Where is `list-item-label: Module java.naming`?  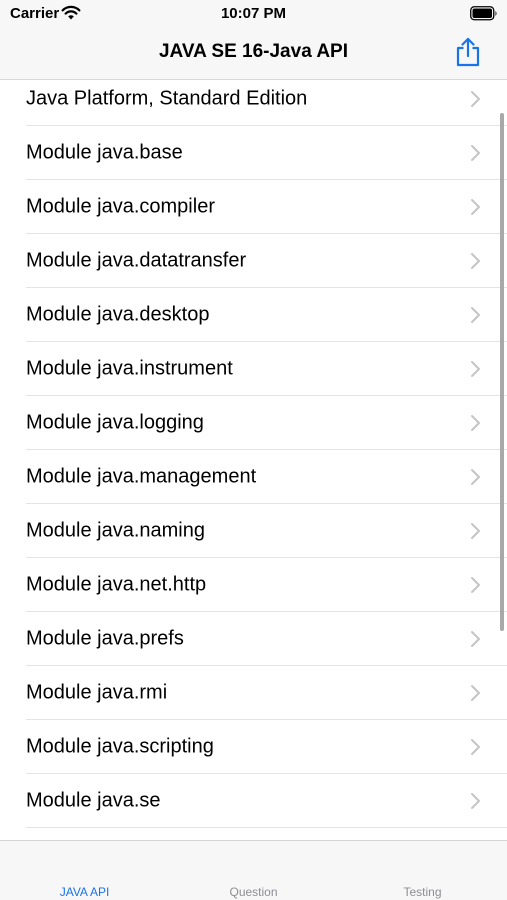 list-item-label: Module java.naming is located at coordinates (115, 530).